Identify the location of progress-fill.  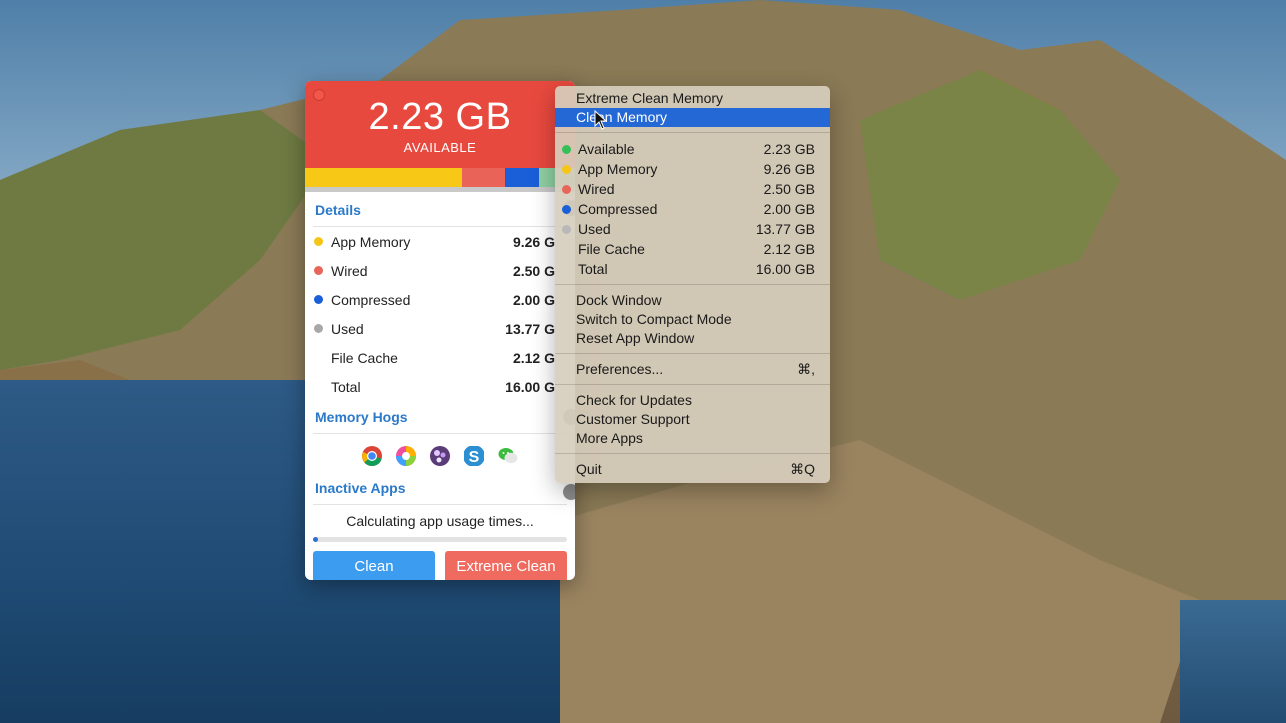
(316, 539).